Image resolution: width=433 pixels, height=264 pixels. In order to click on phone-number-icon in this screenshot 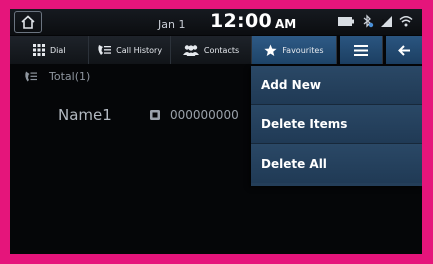, I will do `click(155, 115)`.